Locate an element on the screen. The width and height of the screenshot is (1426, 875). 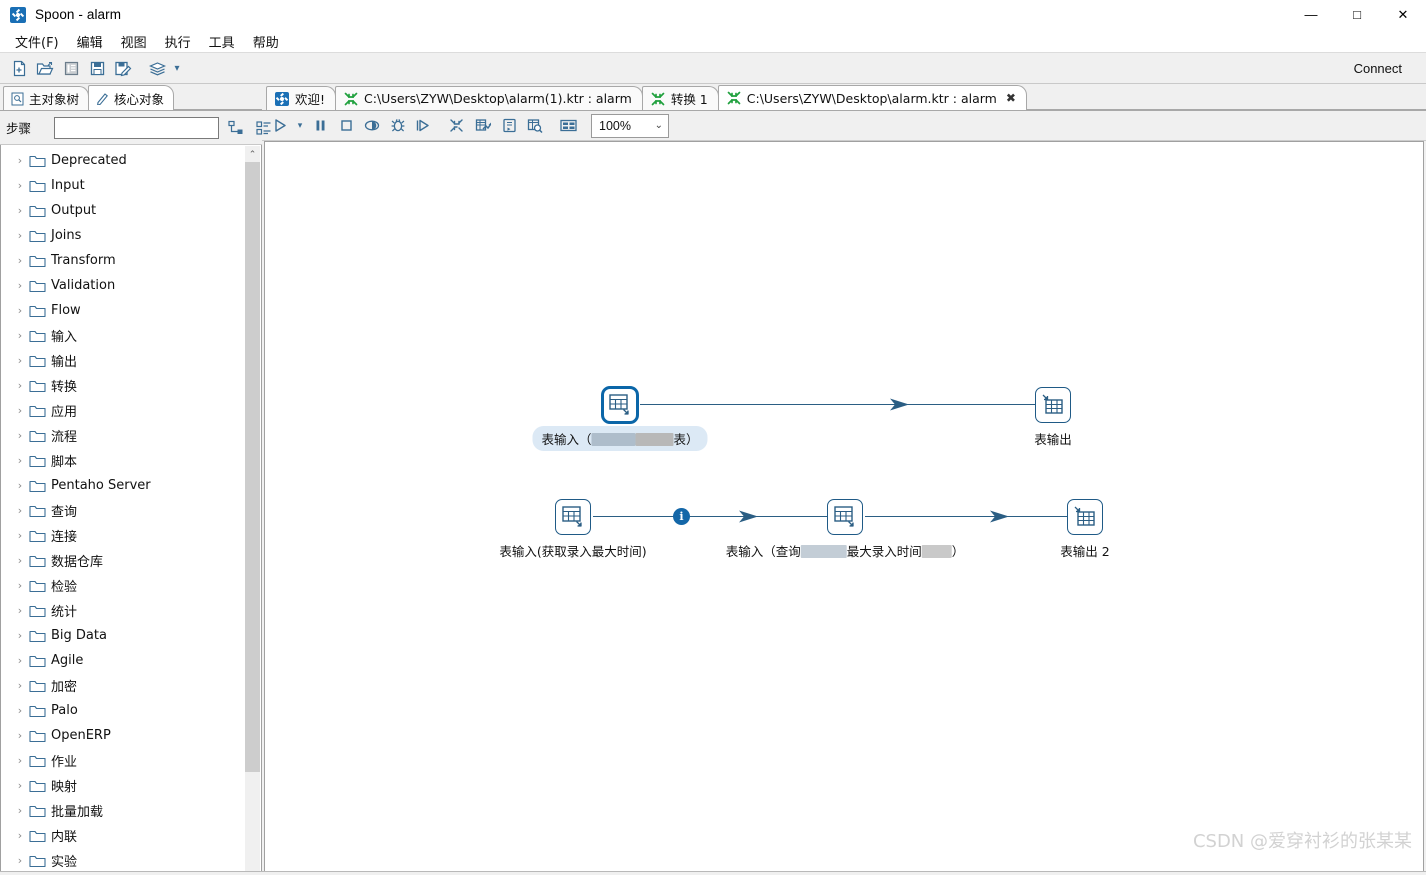
tree-item: › Big Data is located at coordinates (123, 635).